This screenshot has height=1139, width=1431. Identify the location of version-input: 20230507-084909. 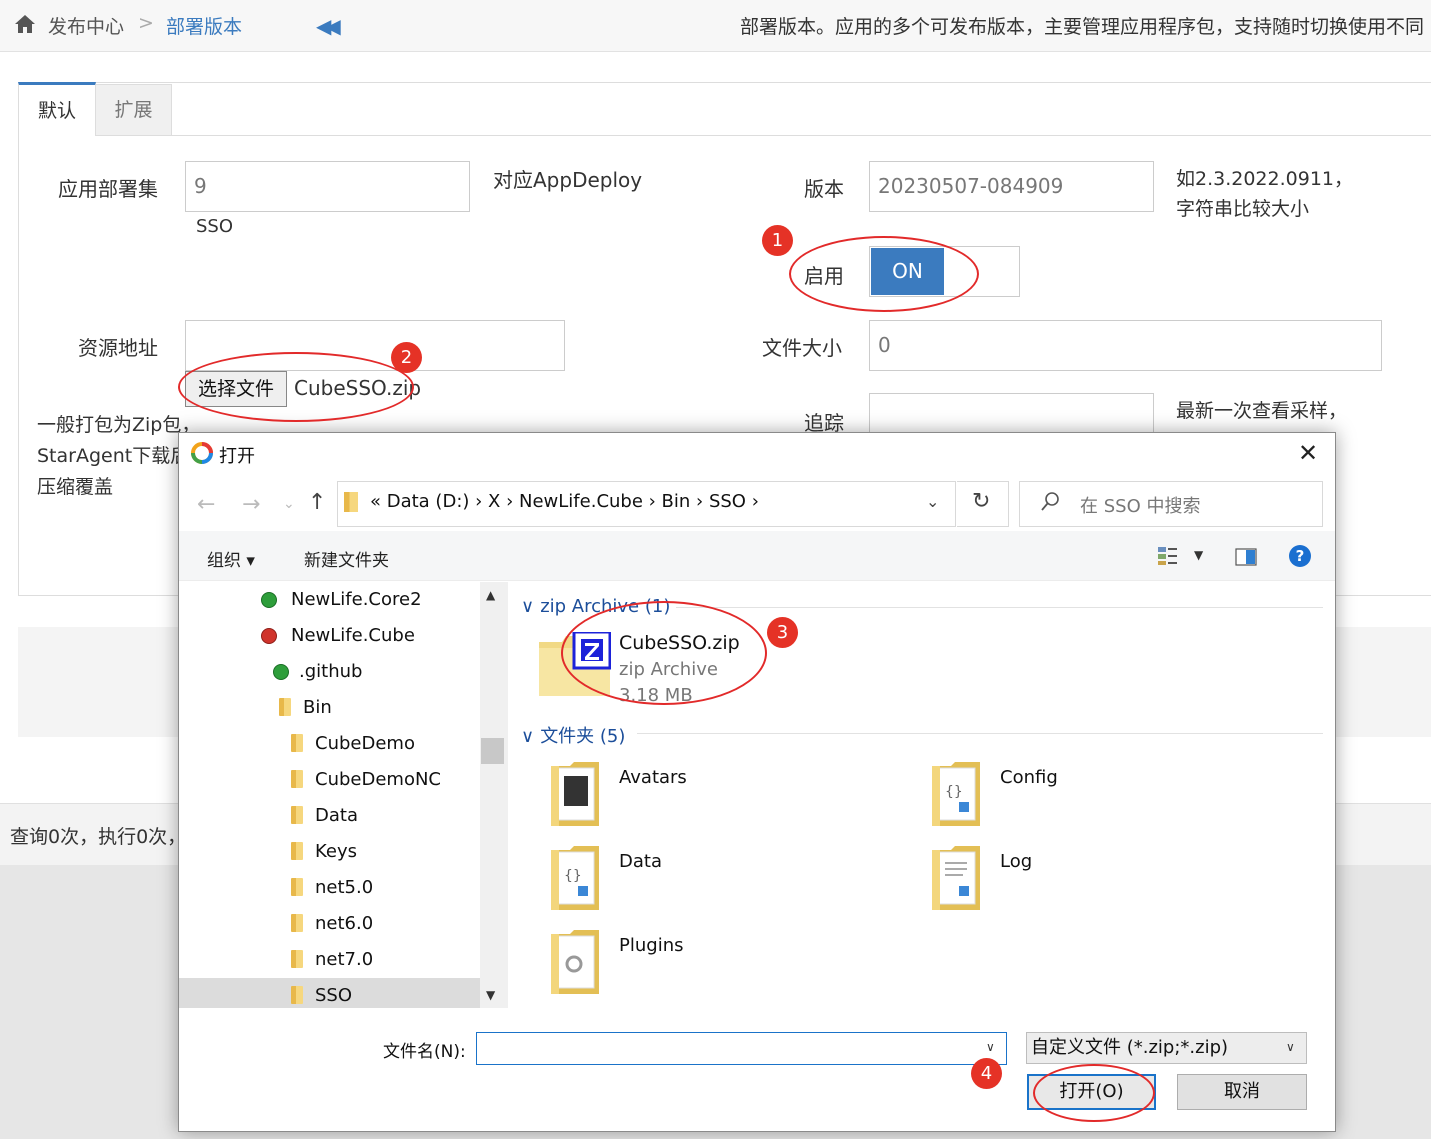
(1011, 186).